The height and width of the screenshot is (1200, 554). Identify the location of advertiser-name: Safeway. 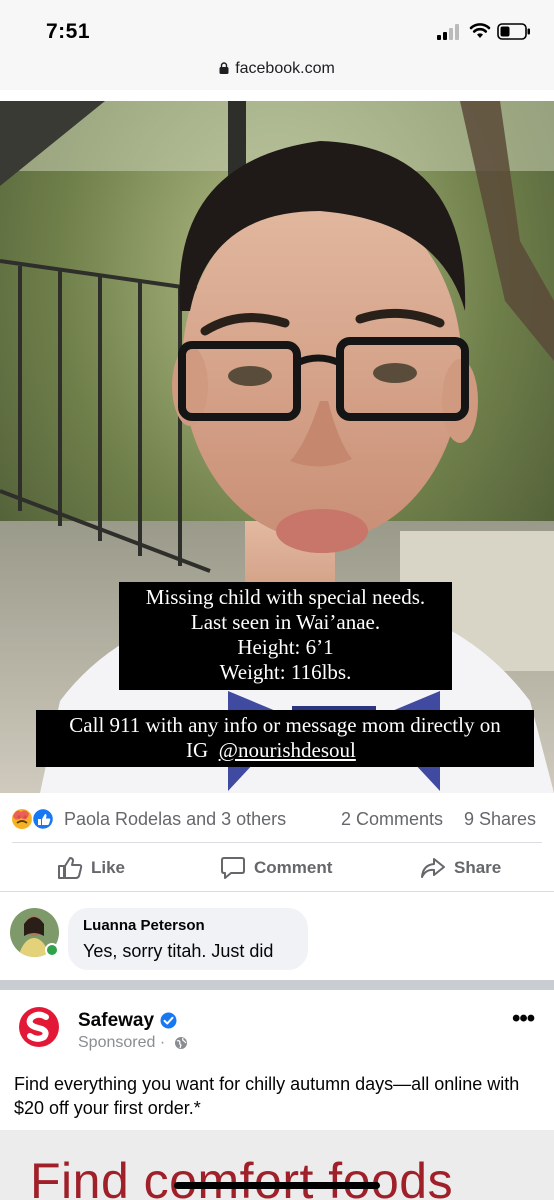
(116, 1021).